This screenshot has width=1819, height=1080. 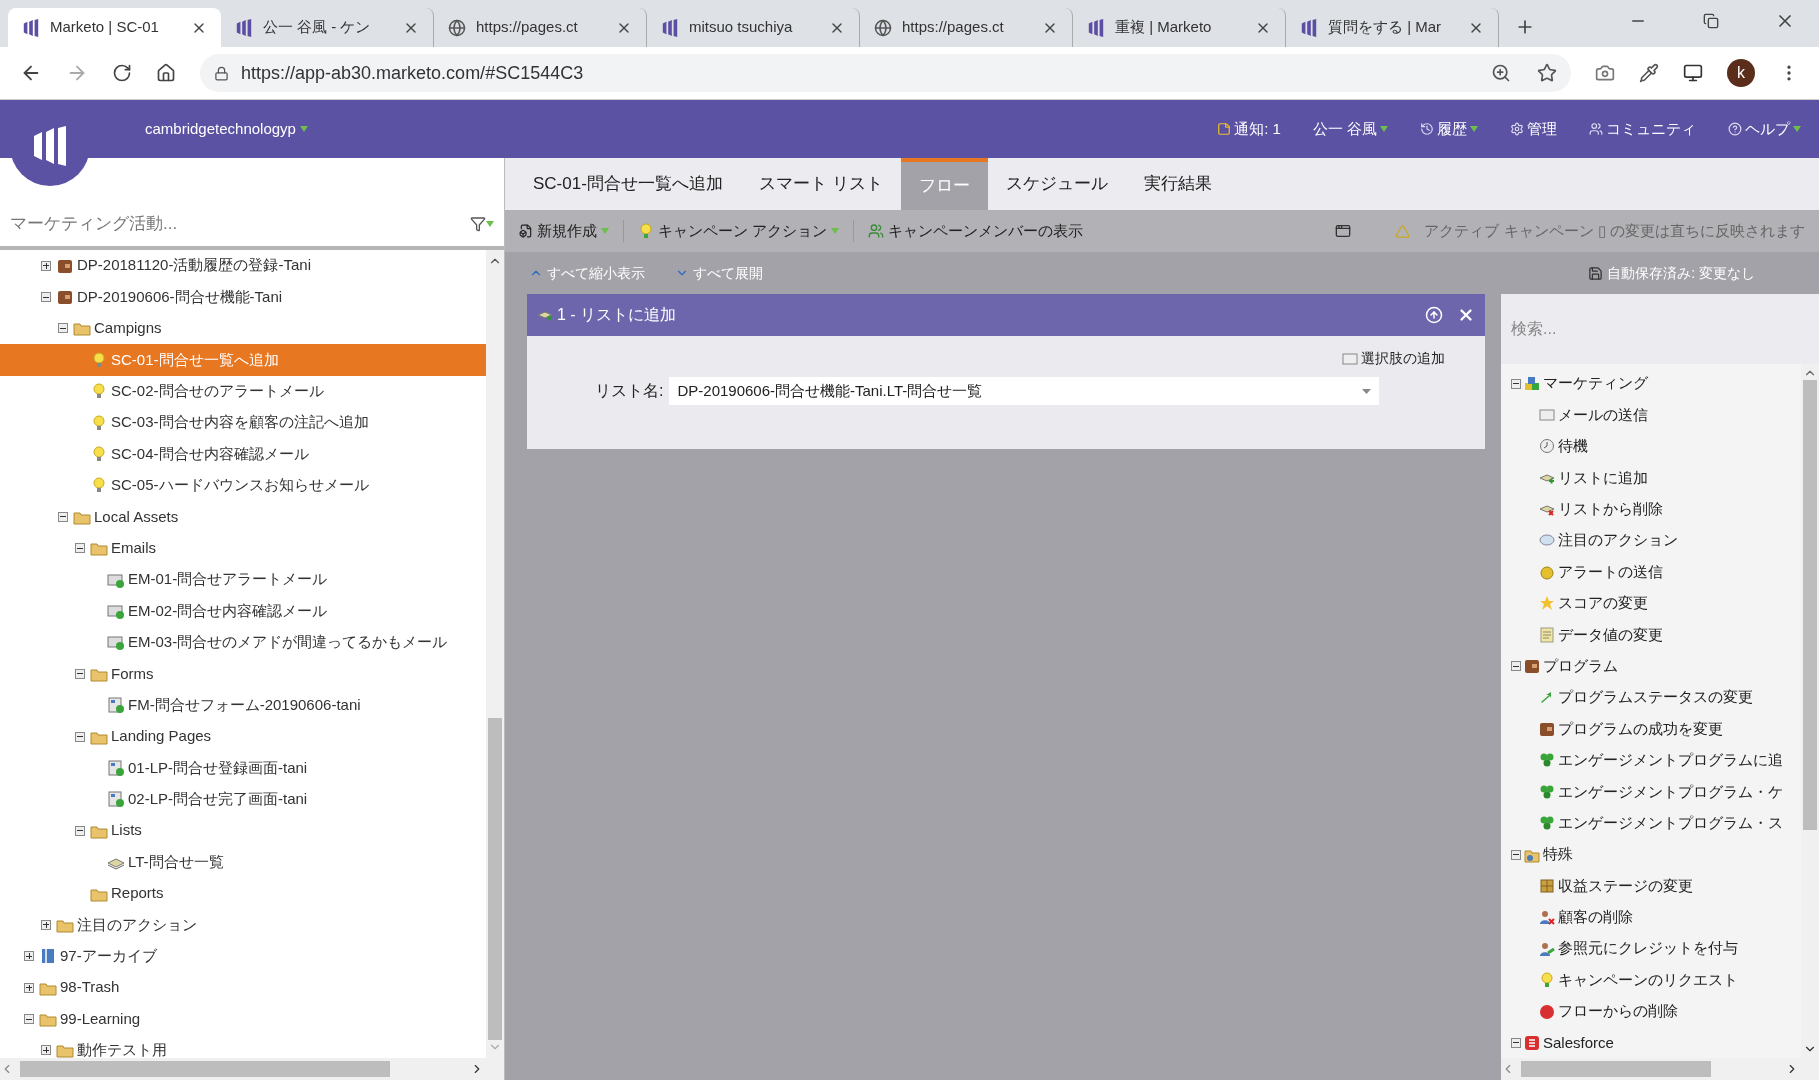 I want to click on tree-item: SC-04-問合せ内容確認メール, so click(x=243, y=454).